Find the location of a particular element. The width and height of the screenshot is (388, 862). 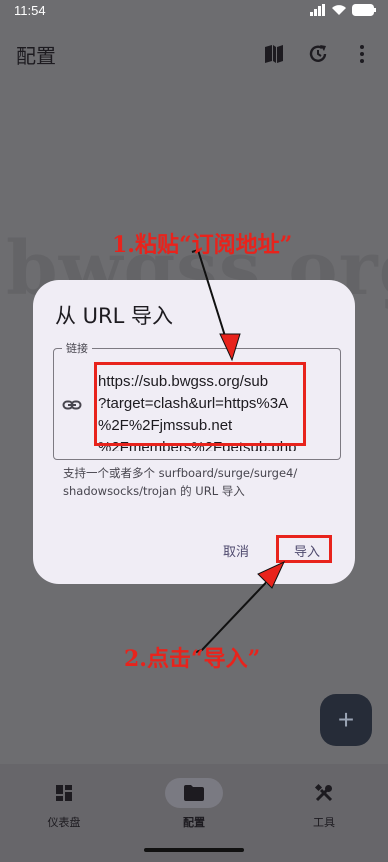

annotation-step2: 2.点击“导入” is located at coordinates (192, 659).